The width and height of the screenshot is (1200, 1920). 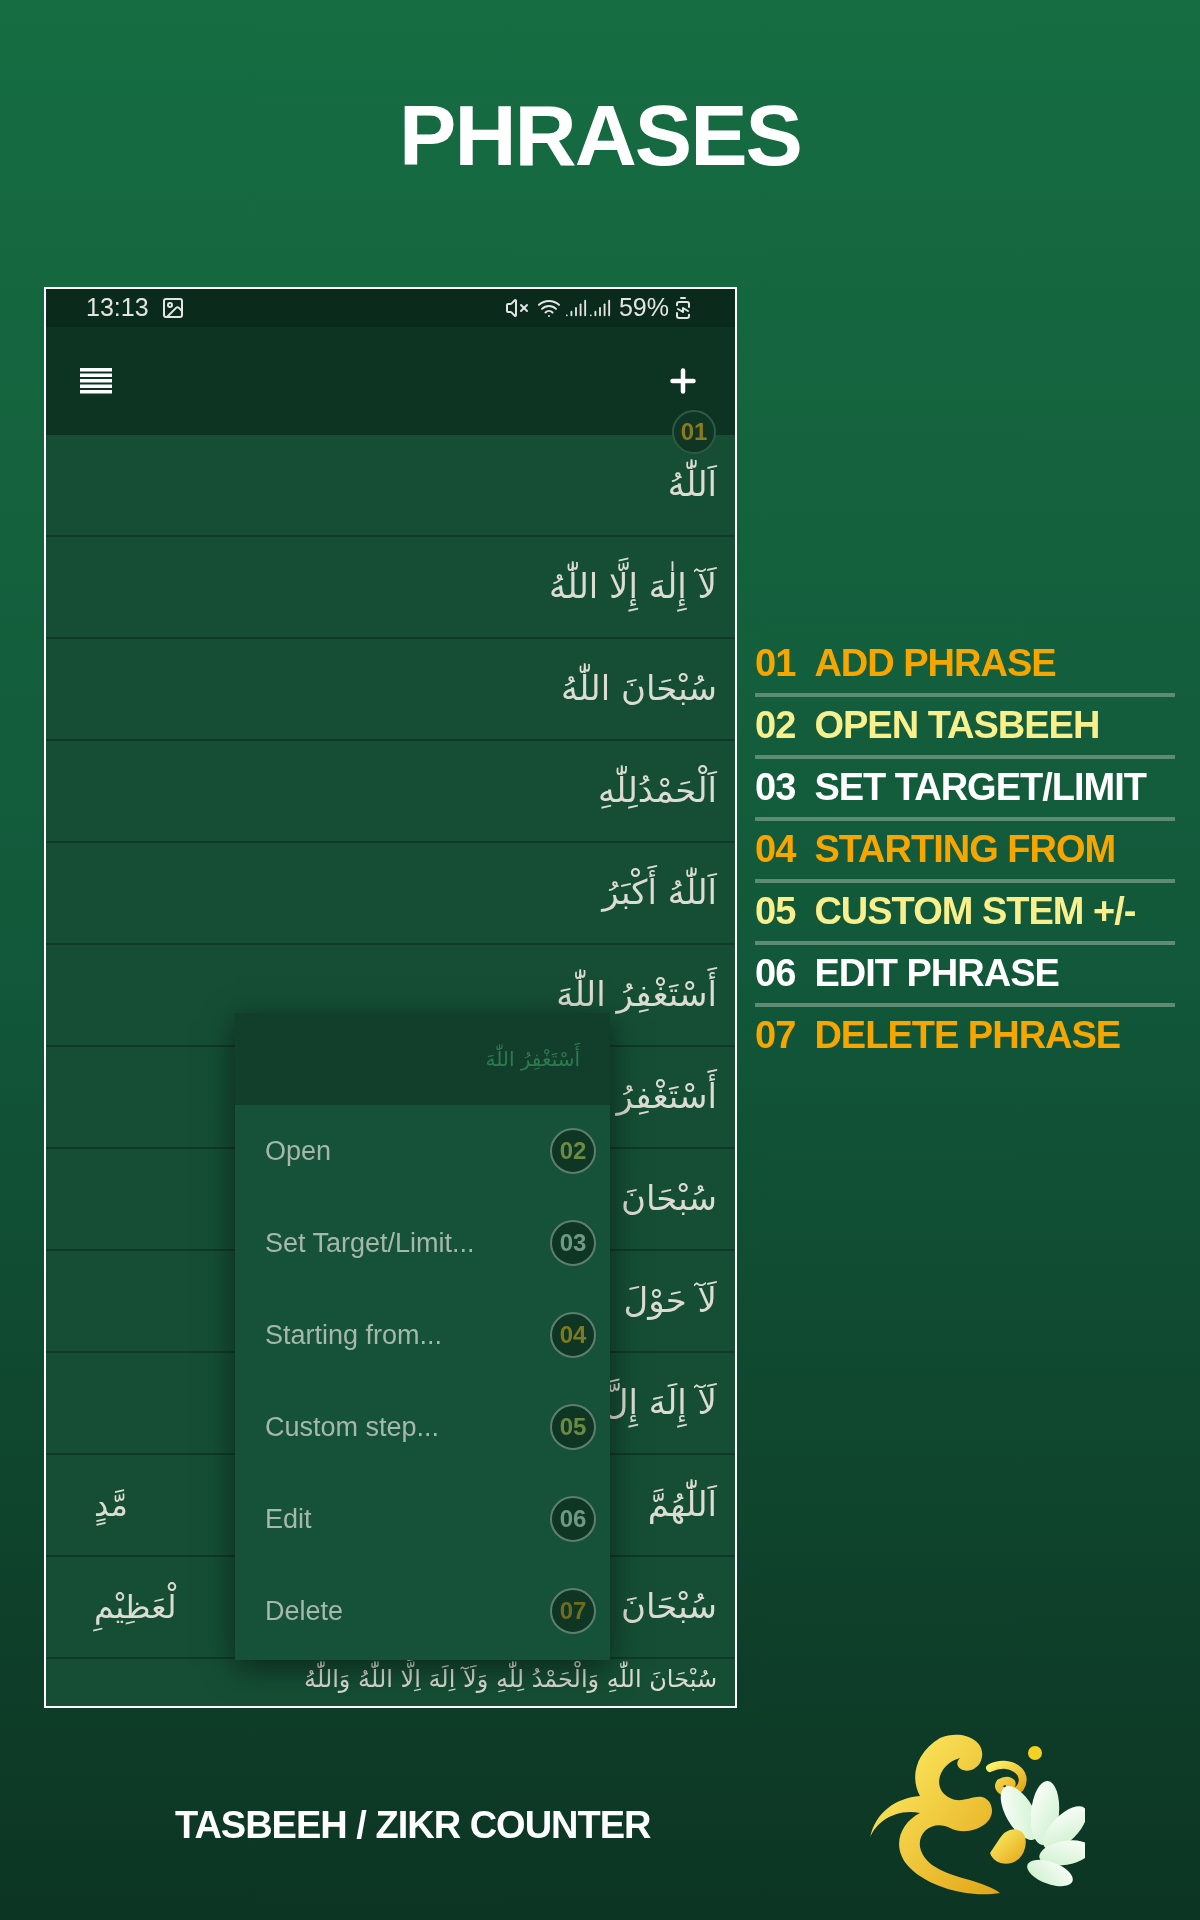 I want to click on legend-item: 03 SET TARGET/LIMIT, so click(x=950, y=788).